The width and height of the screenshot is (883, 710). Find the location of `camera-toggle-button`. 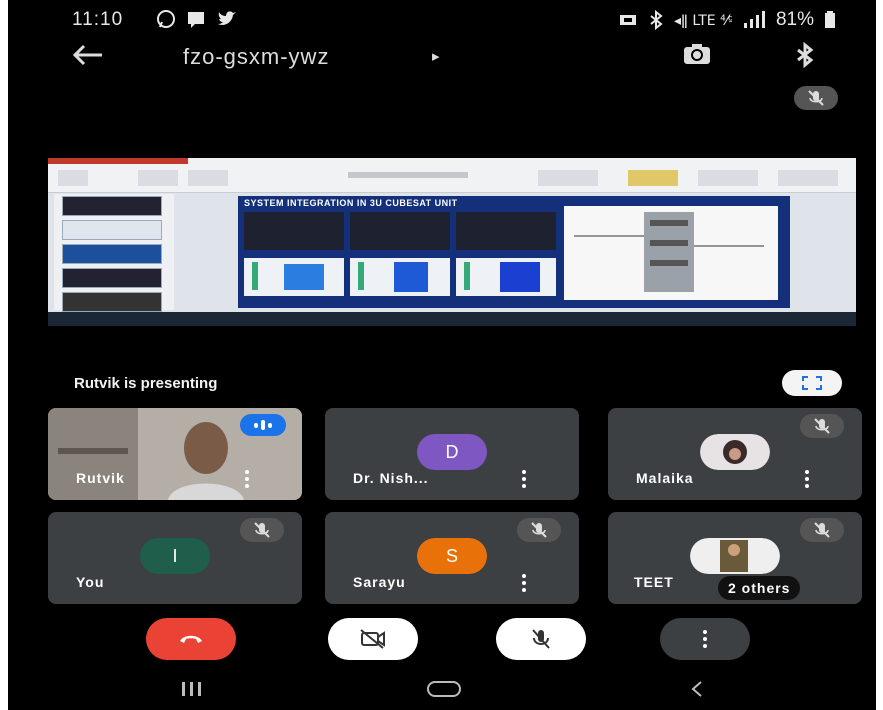

camera-toggle-button is located at coordinates (373, 639).